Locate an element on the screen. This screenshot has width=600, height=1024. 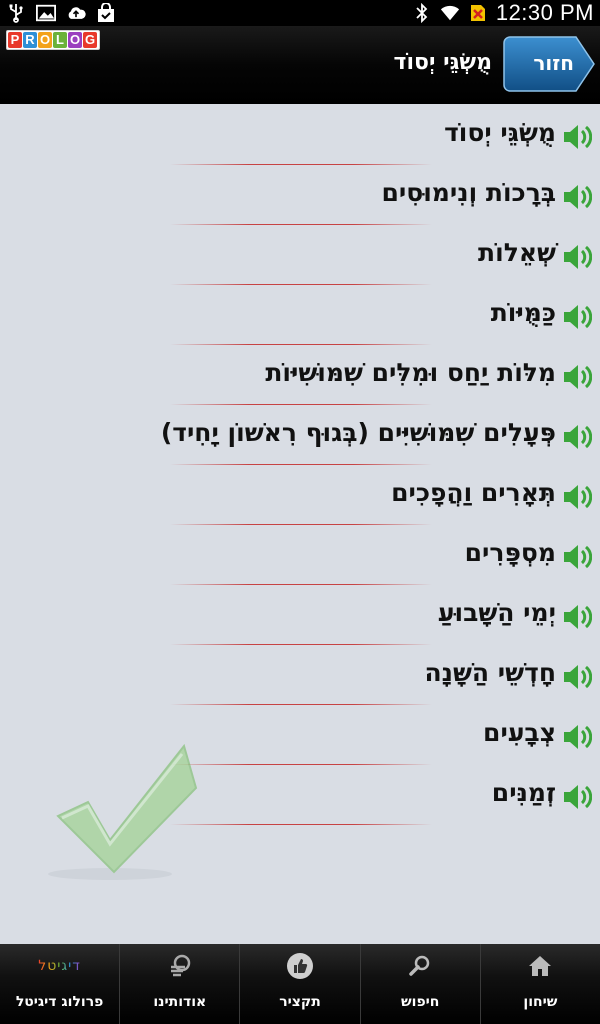
list-item-label: תְּאָרִים וַהֲפָכִים is located at coordinates (473, 492).